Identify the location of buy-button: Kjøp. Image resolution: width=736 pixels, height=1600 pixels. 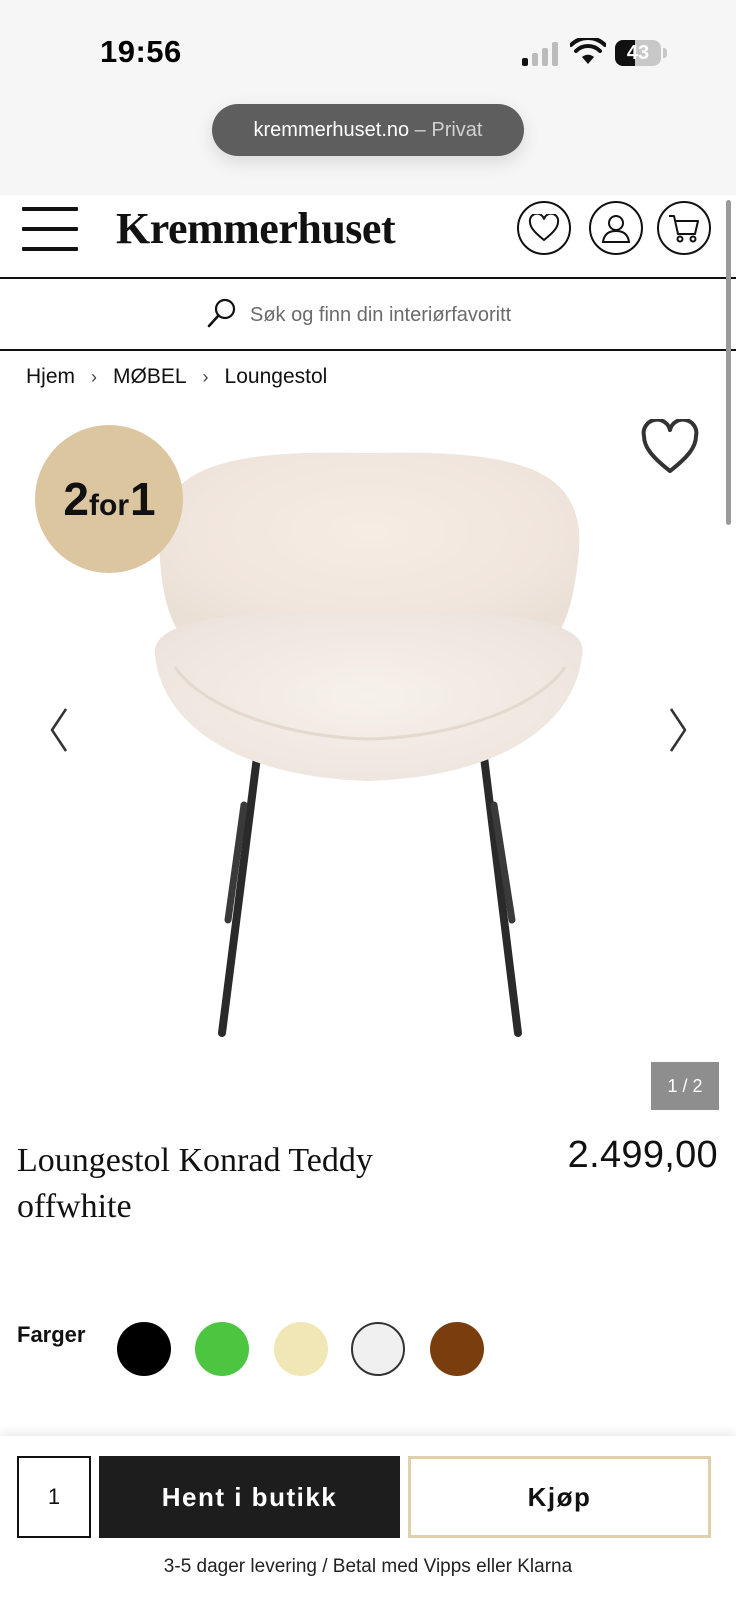
(559, 1497).